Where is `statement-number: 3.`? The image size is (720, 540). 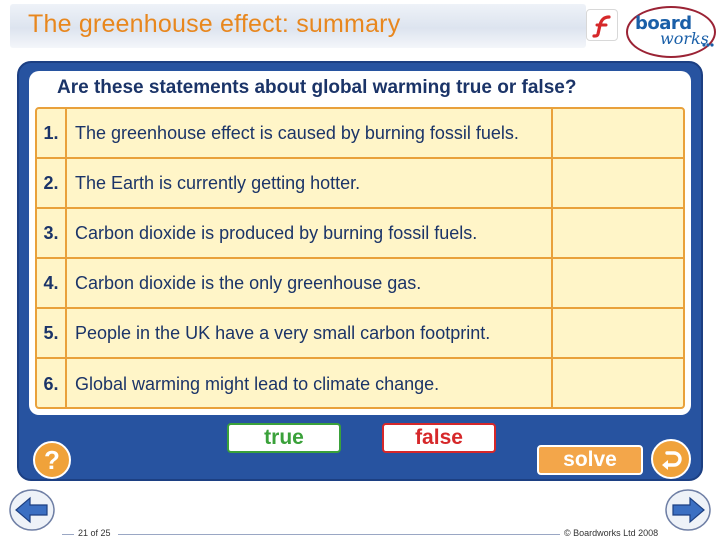
statement-number: 3. is located at coordinates (52, 233).